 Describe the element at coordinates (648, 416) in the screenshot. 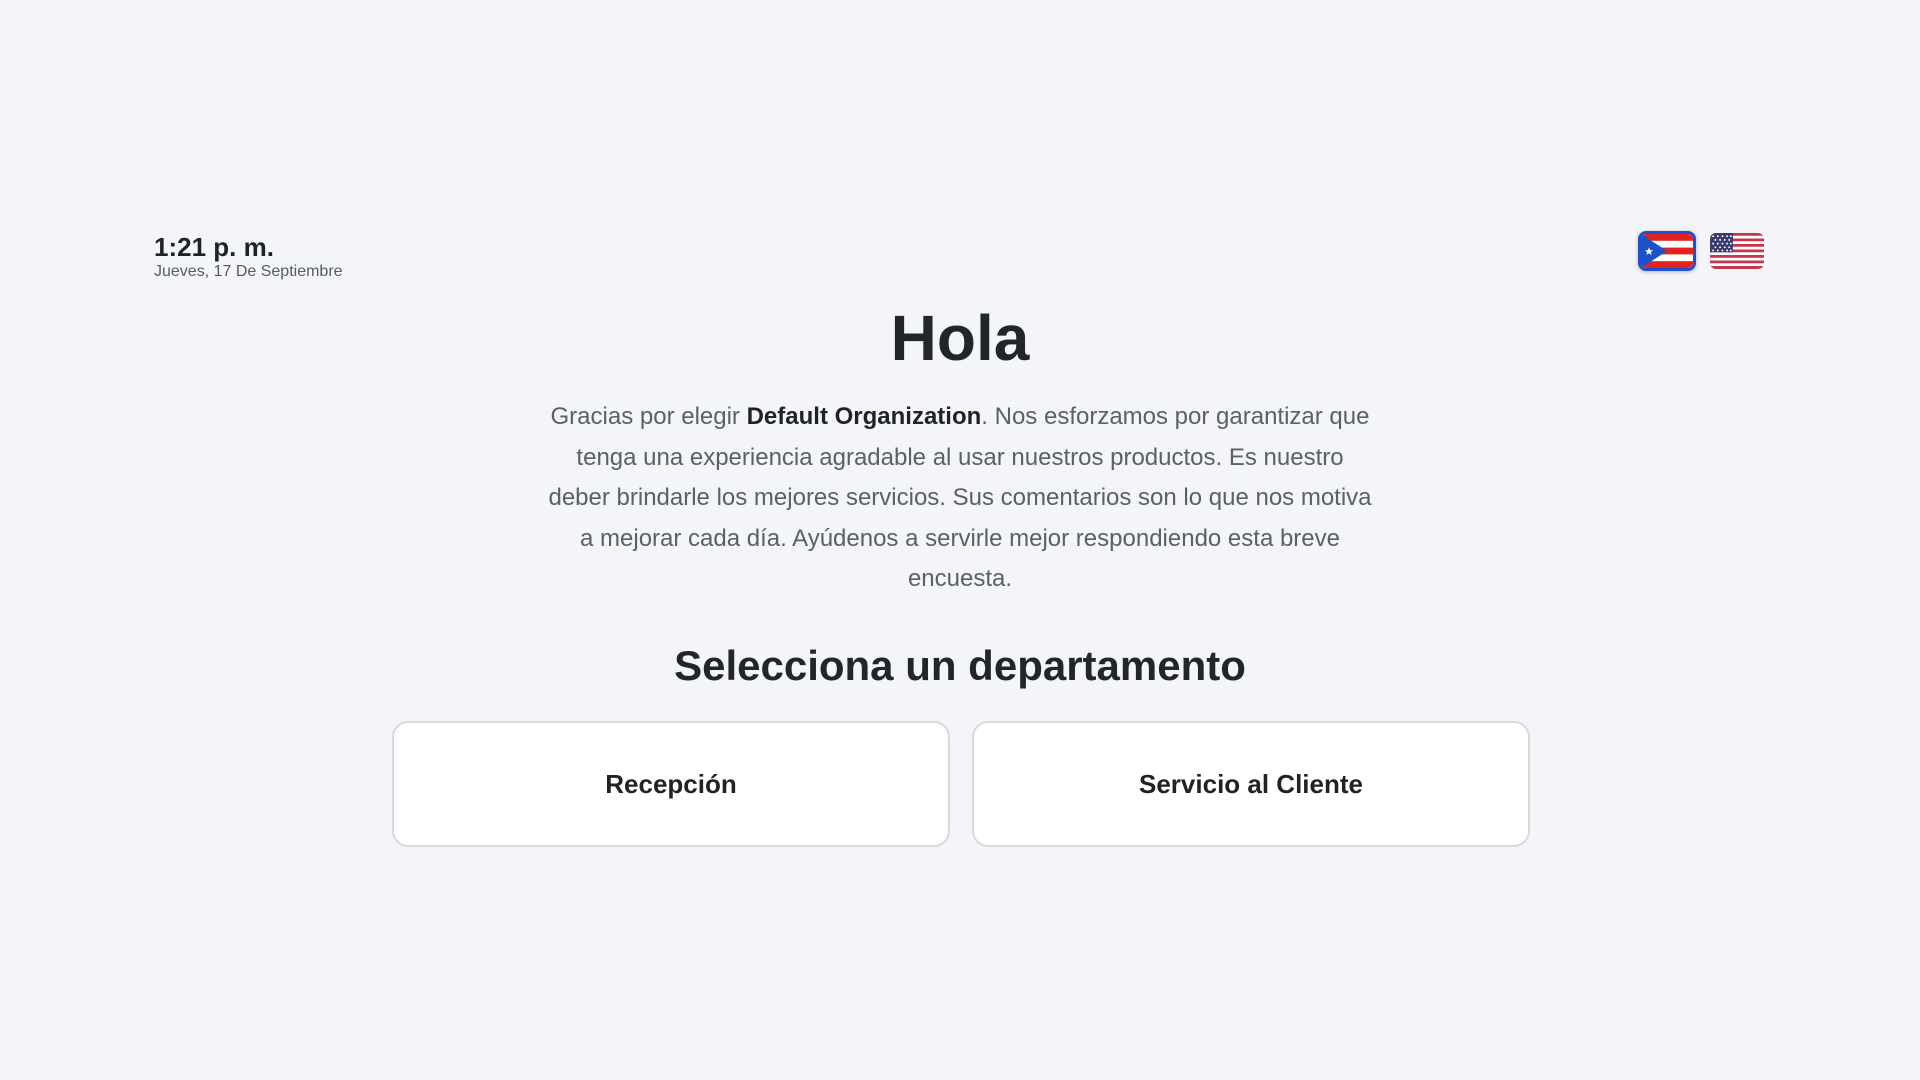

I see `intro-text-before: Gracias por elegir` at that location.